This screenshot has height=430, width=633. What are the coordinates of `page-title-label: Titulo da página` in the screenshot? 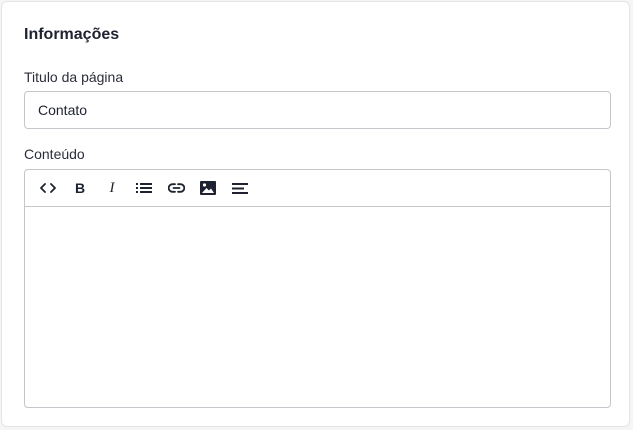 It's located at (74, 77).